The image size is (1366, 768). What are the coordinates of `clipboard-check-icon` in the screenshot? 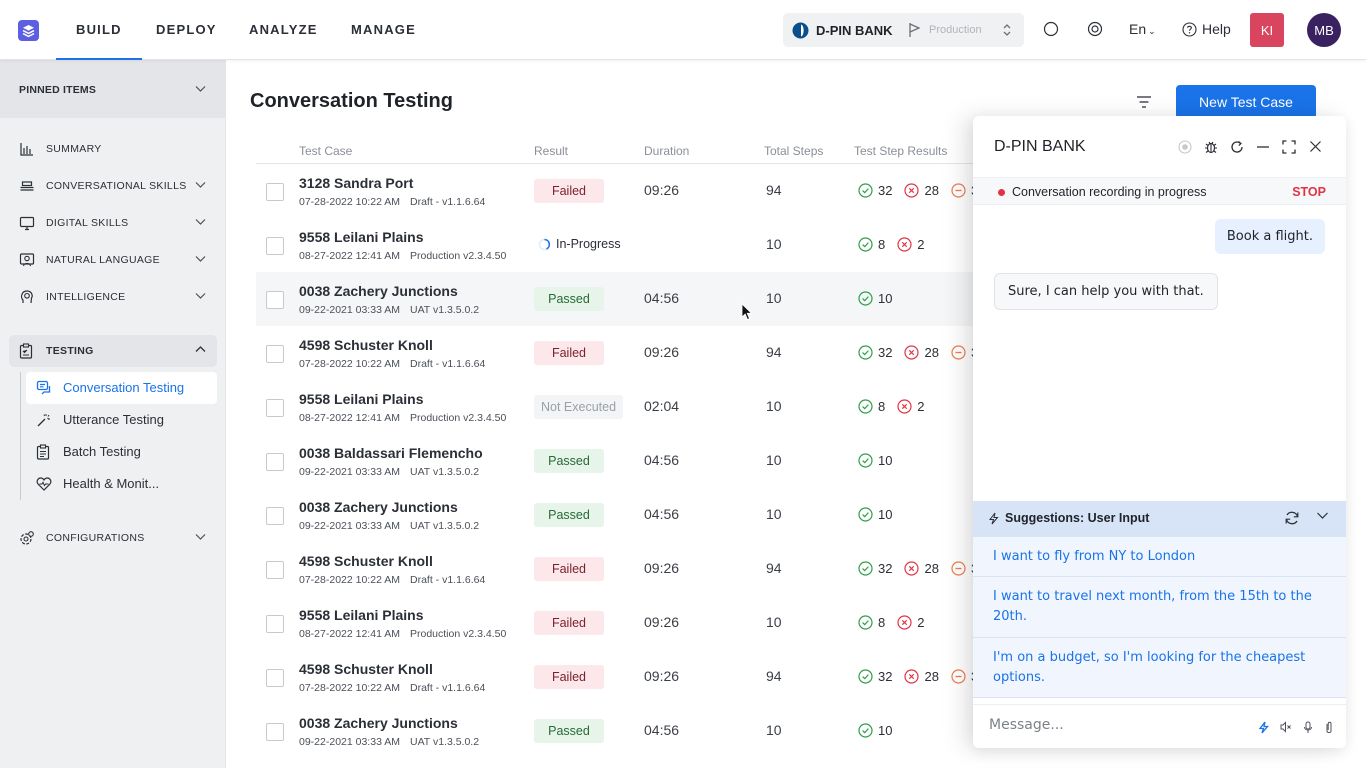 It's located at (26, 351).